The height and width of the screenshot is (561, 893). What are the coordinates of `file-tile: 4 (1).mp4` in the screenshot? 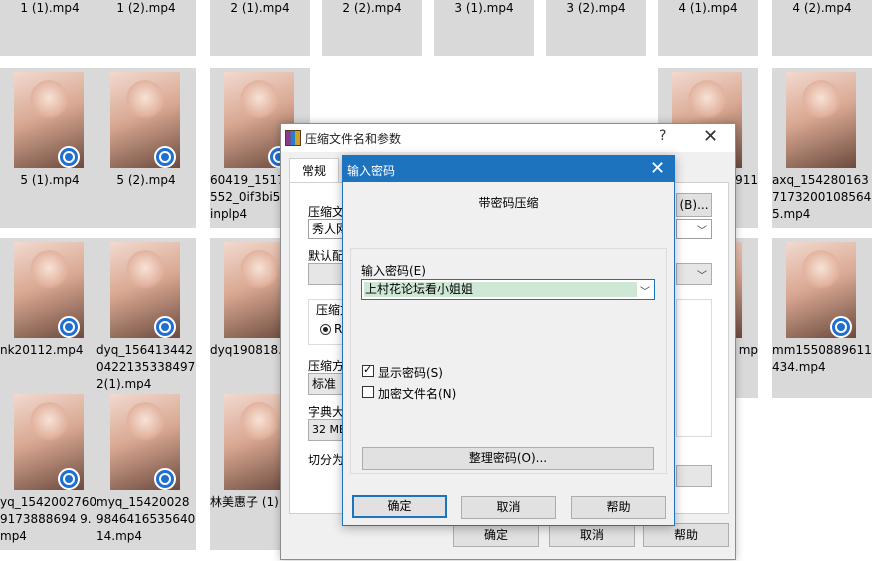 It's located at (708, 28).